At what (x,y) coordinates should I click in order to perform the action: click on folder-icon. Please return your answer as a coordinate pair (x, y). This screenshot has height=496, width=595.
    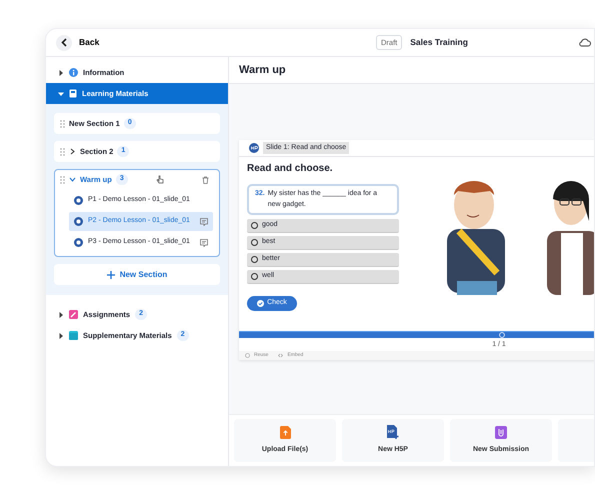
    Looking at the image, I should click on (73, 335).